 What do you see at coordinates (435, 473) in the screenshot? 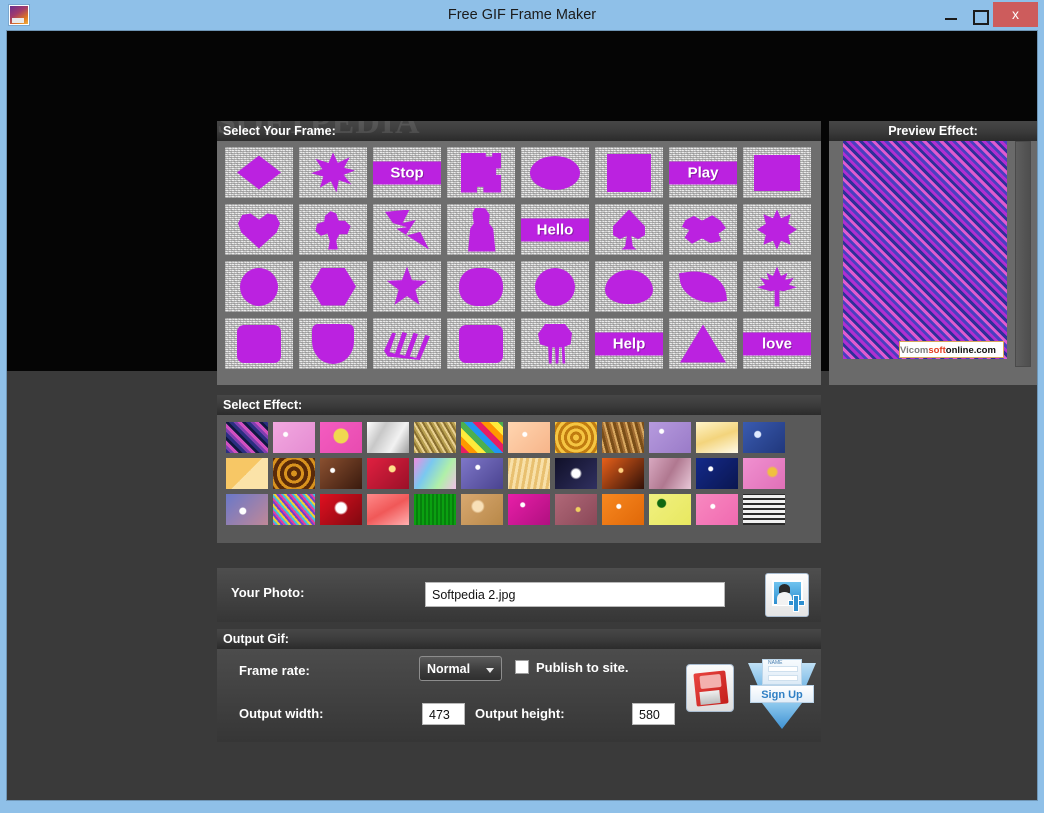
I see `effect-thumb-pastel-rainbow-glow` at bounding box center [435, 473].